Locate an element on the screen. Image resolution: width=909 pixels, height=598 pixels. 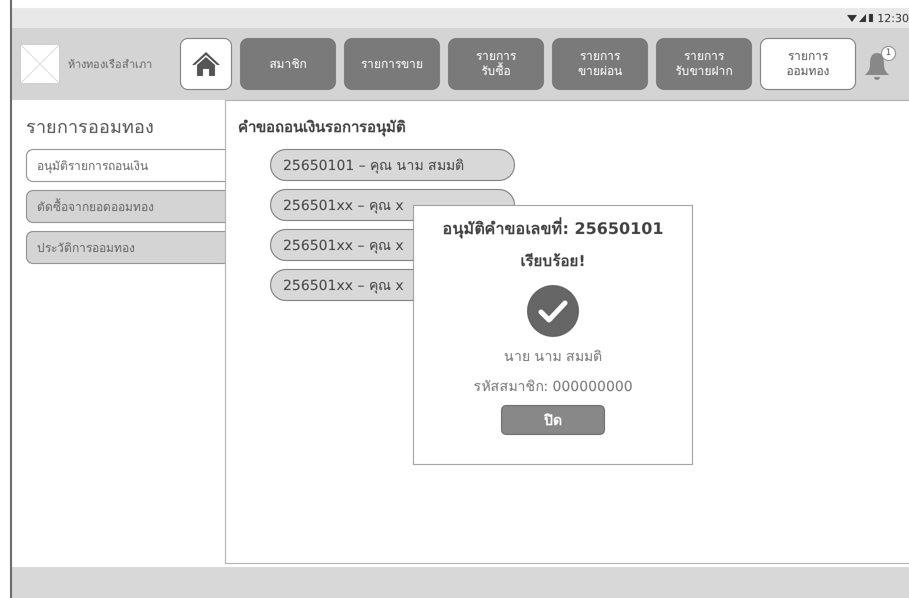
sidebar-title: รายการออมทอง is located at coordinates (90, 128).